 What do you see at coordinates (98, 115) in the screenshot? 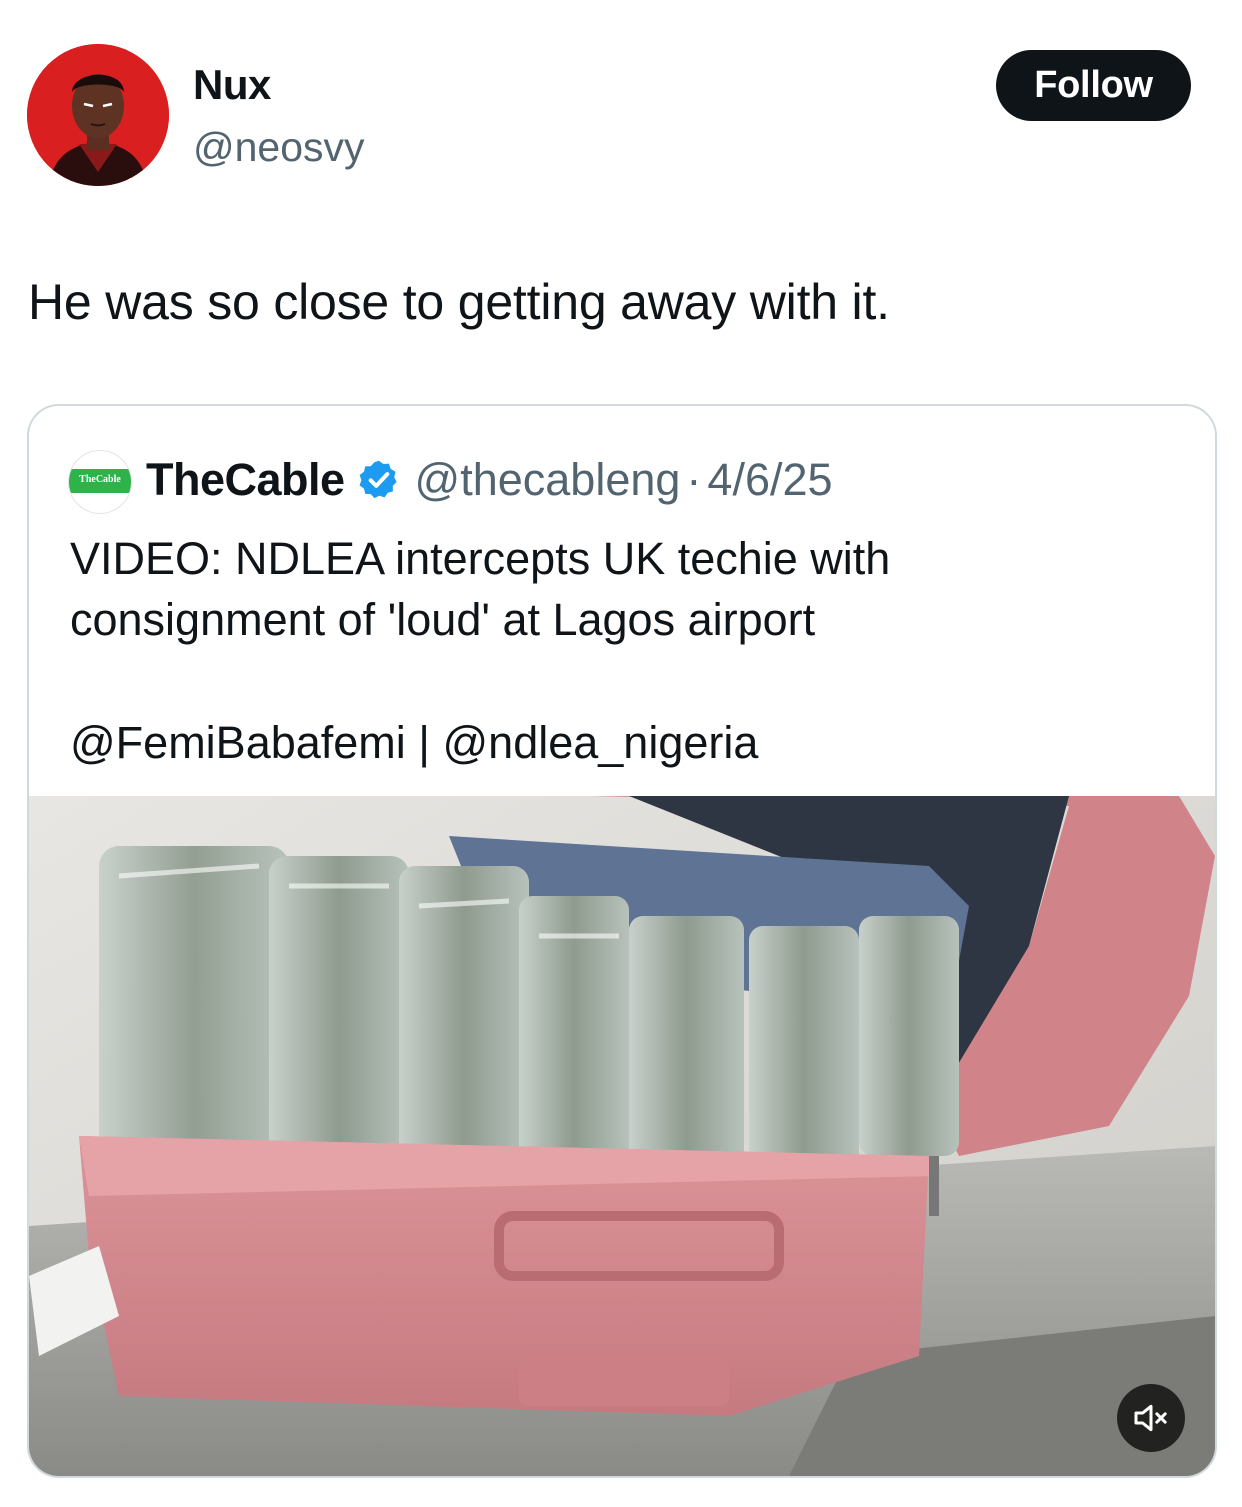
I see `author-avatar` at bounding box center [98, 115].